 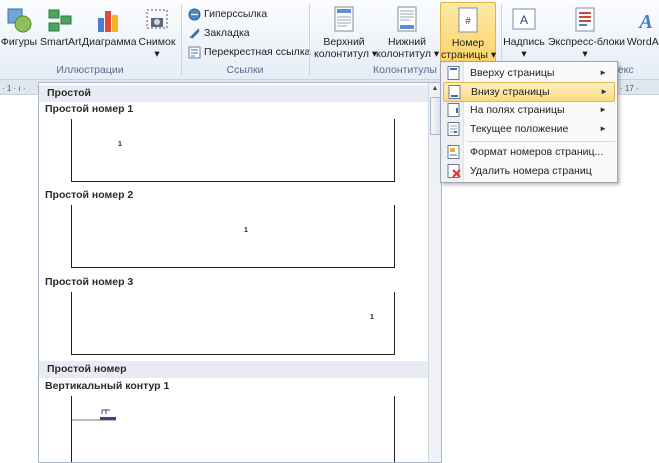 I want to click on page-number-label-line1: Номер, so click(x=468, y=43).